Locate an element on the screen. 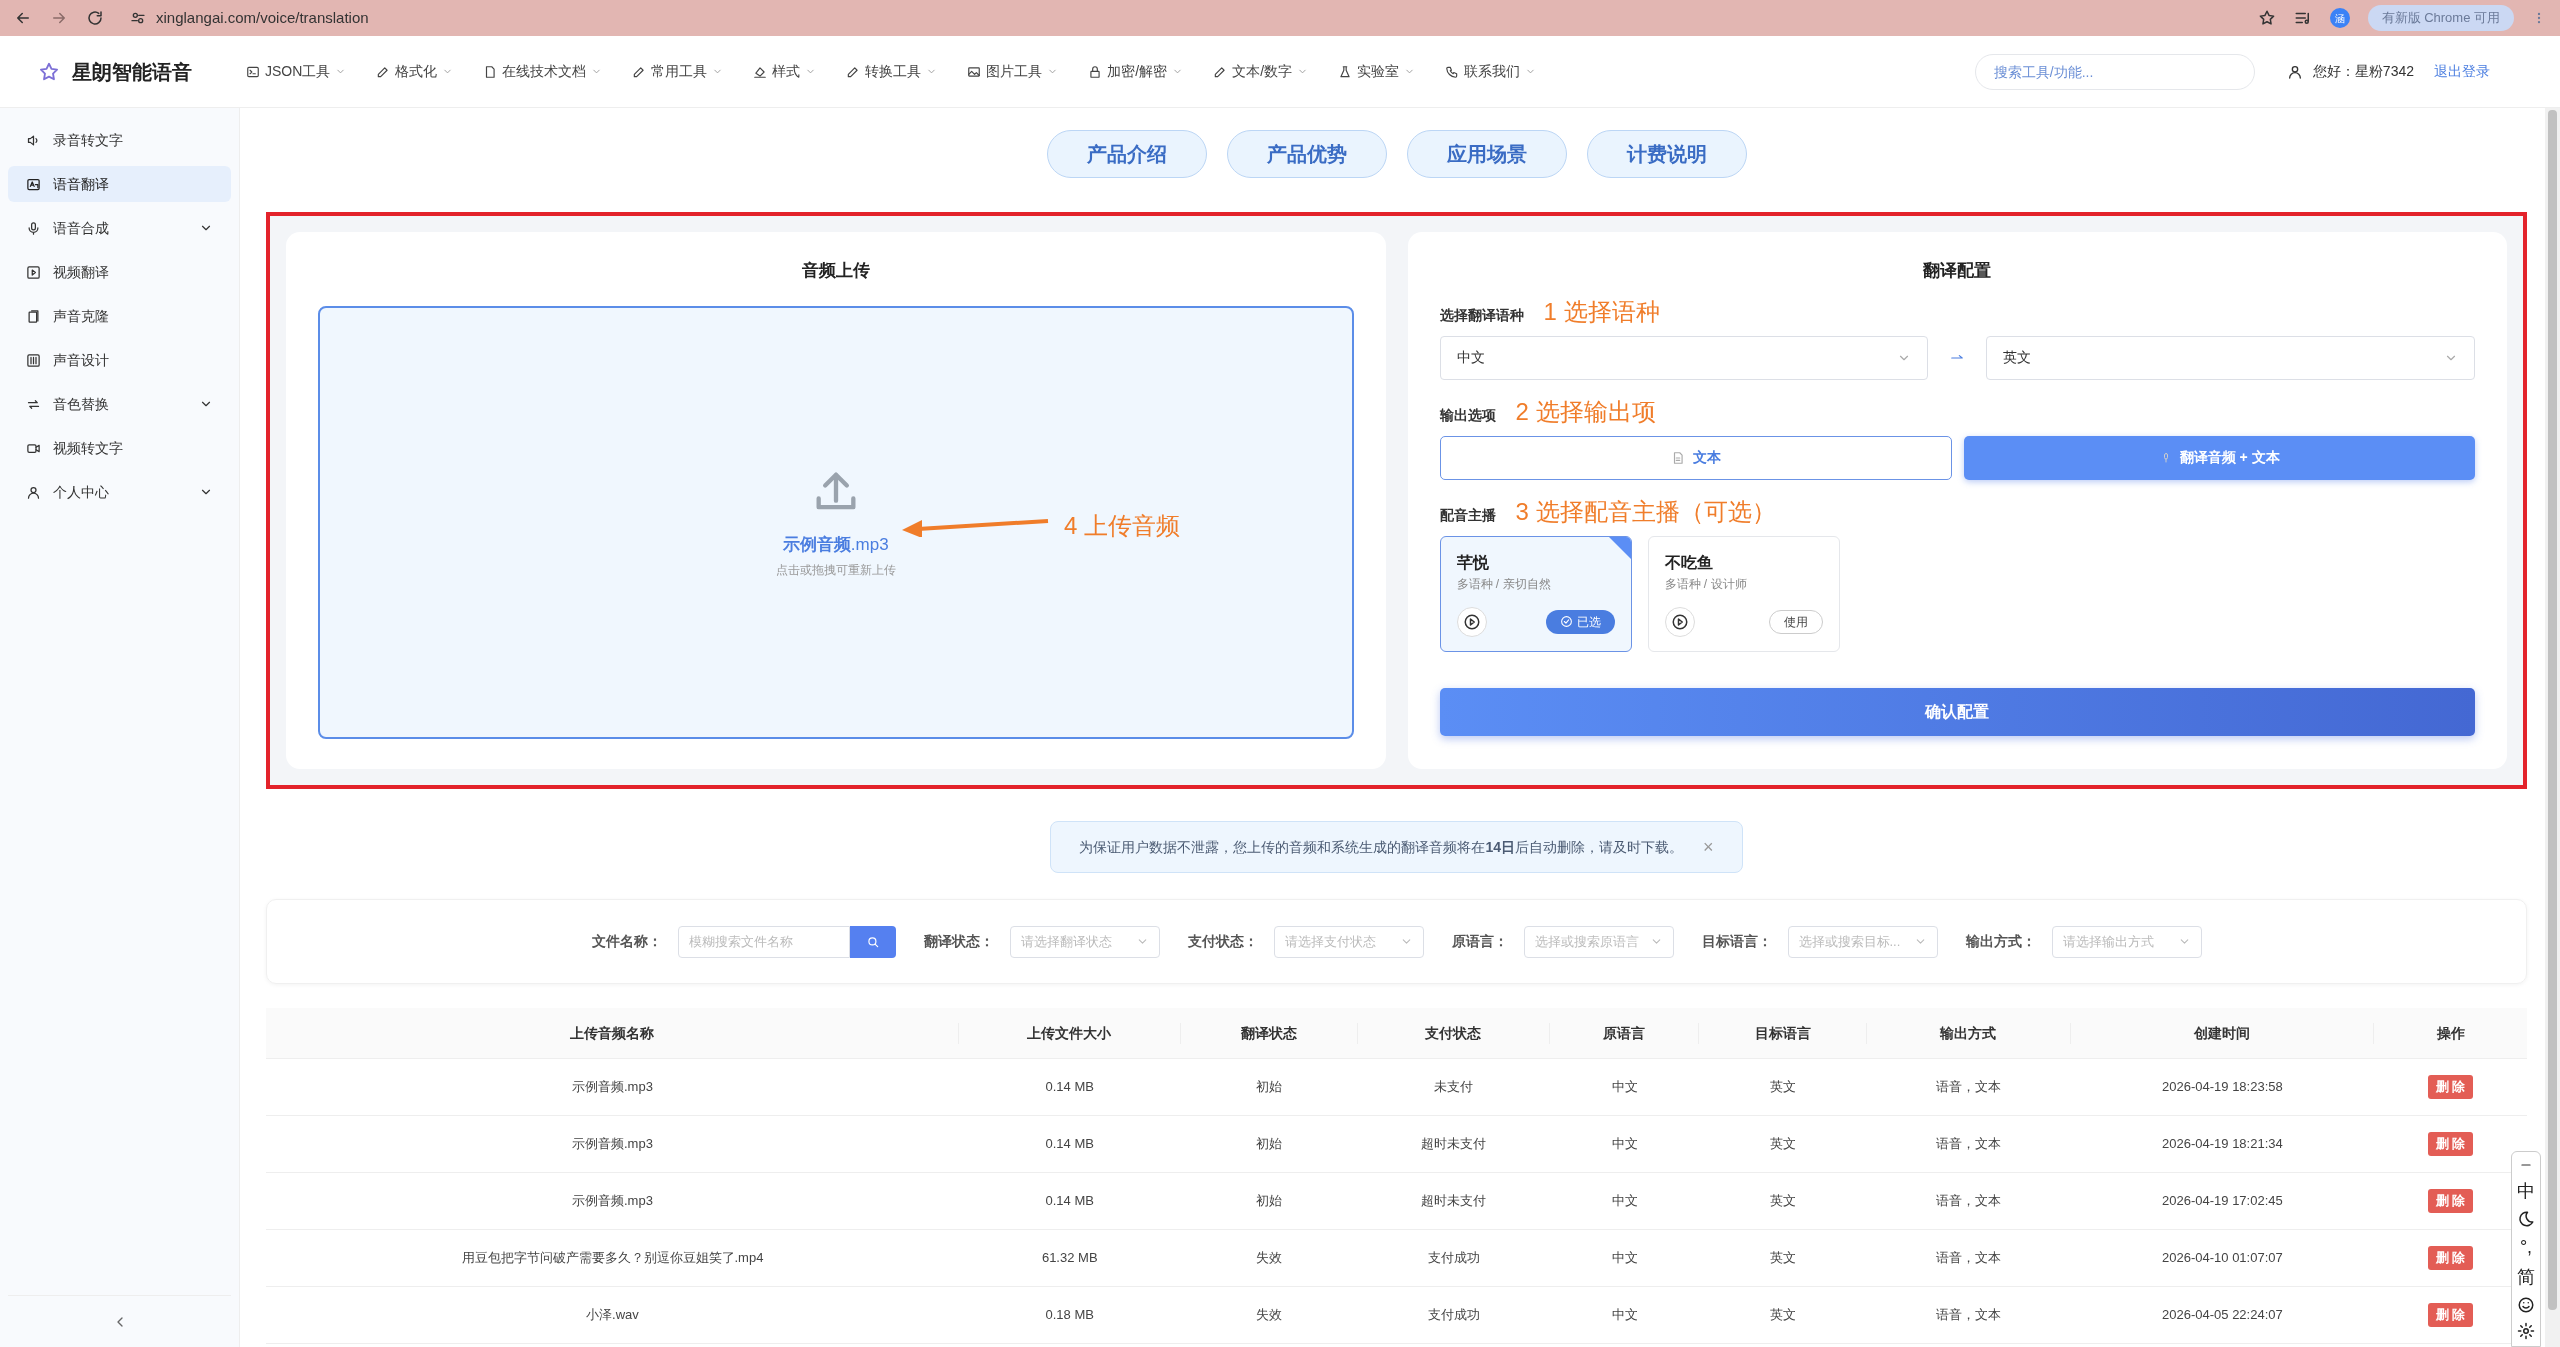 The image size is (2560, 1347). file-name-search-field: 模糊搜索文件名称 is located at coordinates (763, 941).